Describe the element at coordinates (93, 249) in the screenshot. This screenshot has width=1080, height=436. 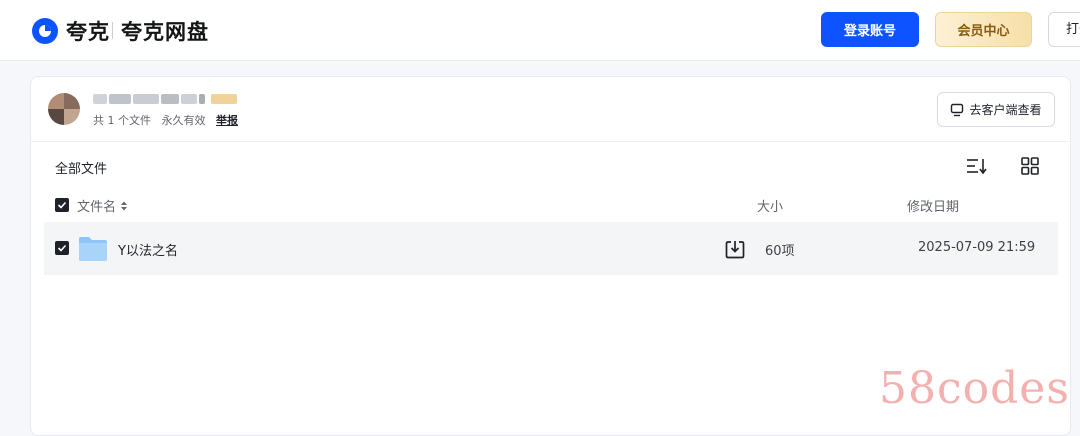
I see `folder-icon` at that location.